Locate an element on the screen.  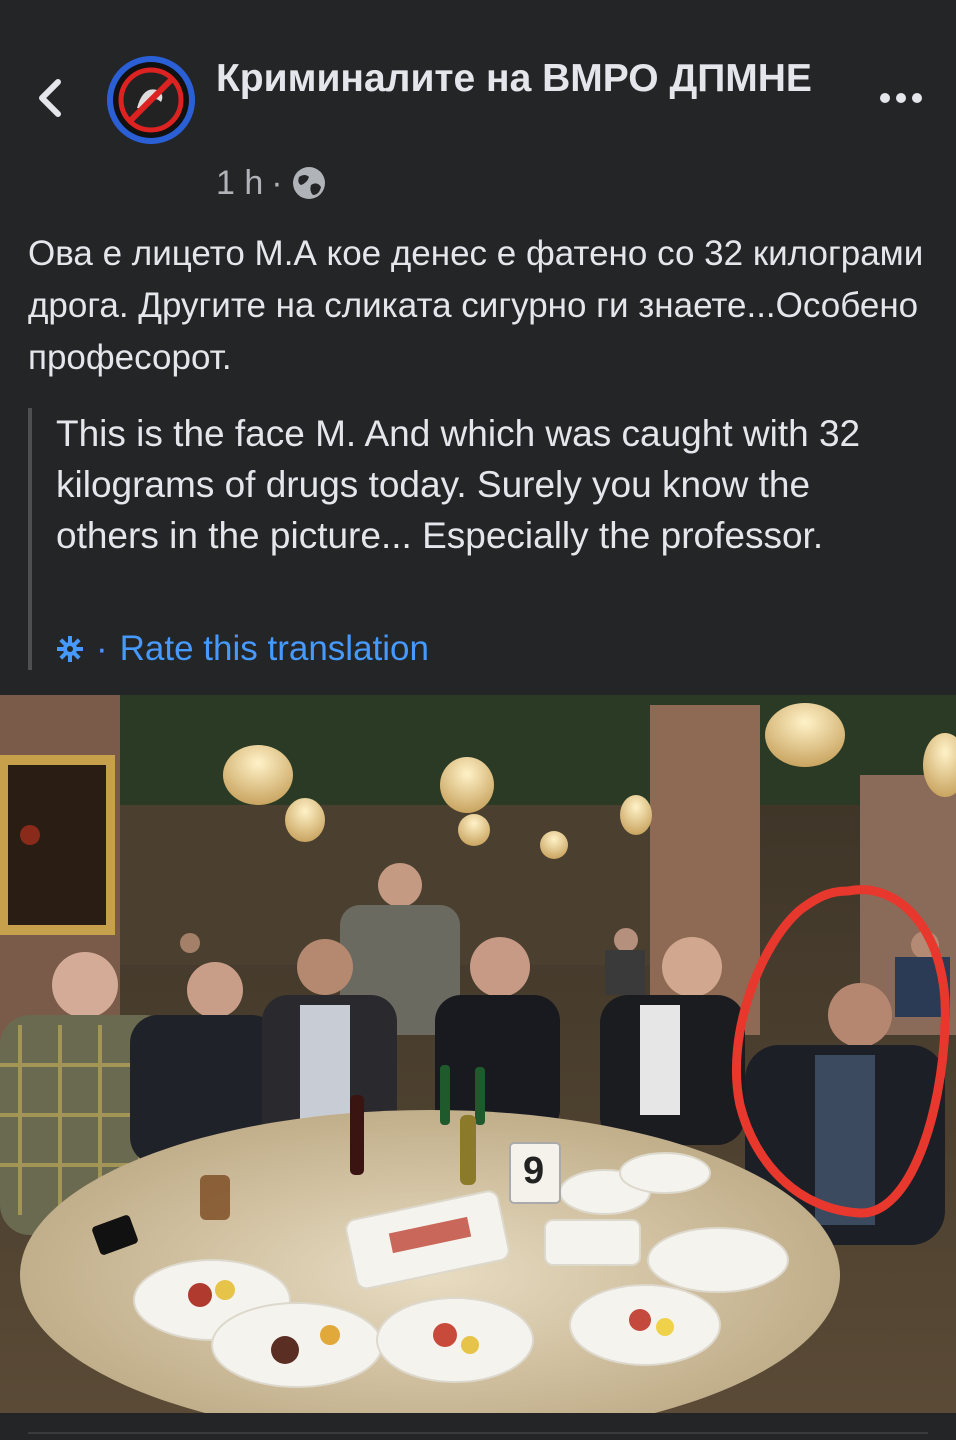
bottom-area is located at coordinates (478, 1426).